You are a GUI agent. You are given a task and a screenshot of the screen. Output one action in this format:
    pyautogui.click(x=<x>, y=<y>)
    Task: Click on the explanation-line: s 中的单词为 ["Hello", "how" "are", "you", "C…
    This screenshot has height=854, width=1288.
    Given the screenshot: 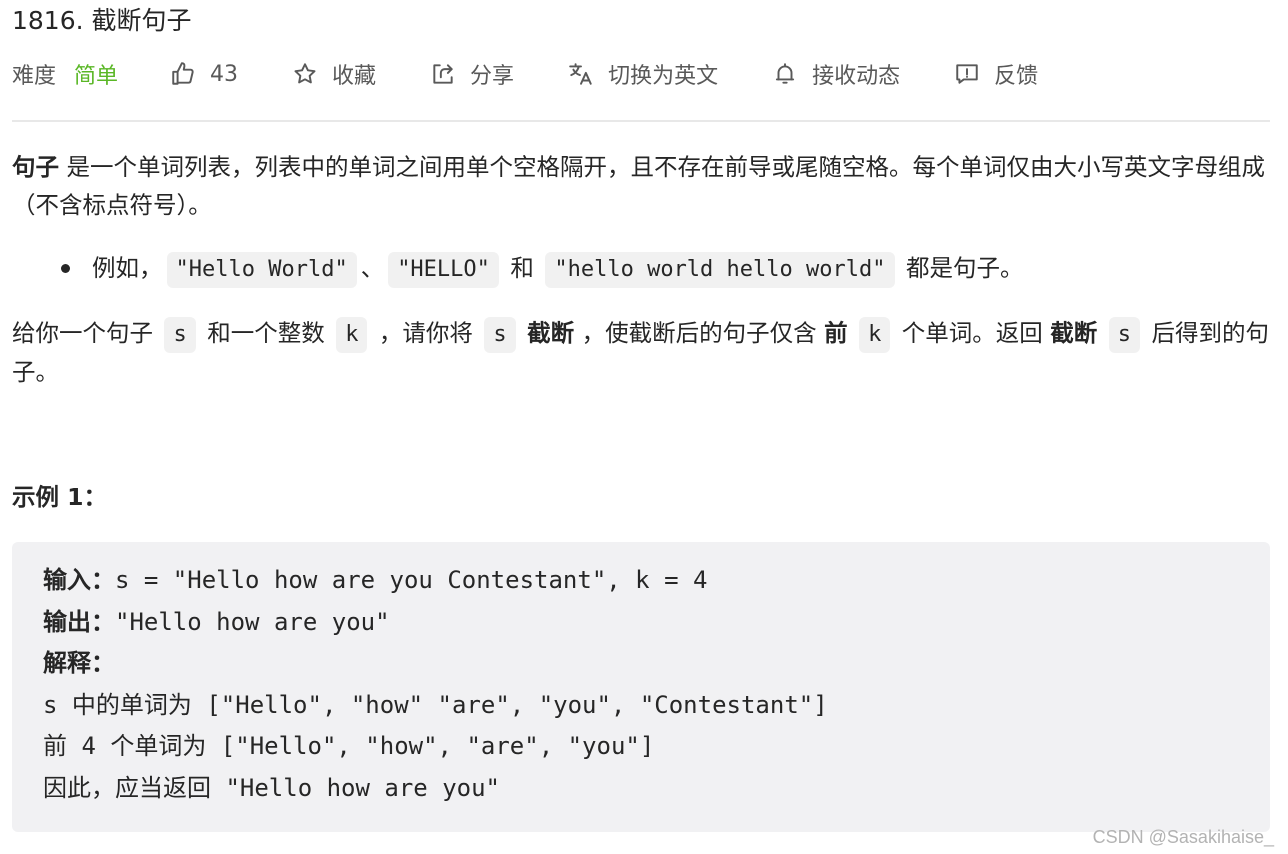 What is the action you would take?
    pyautogui.click(x=435, y=705)
    